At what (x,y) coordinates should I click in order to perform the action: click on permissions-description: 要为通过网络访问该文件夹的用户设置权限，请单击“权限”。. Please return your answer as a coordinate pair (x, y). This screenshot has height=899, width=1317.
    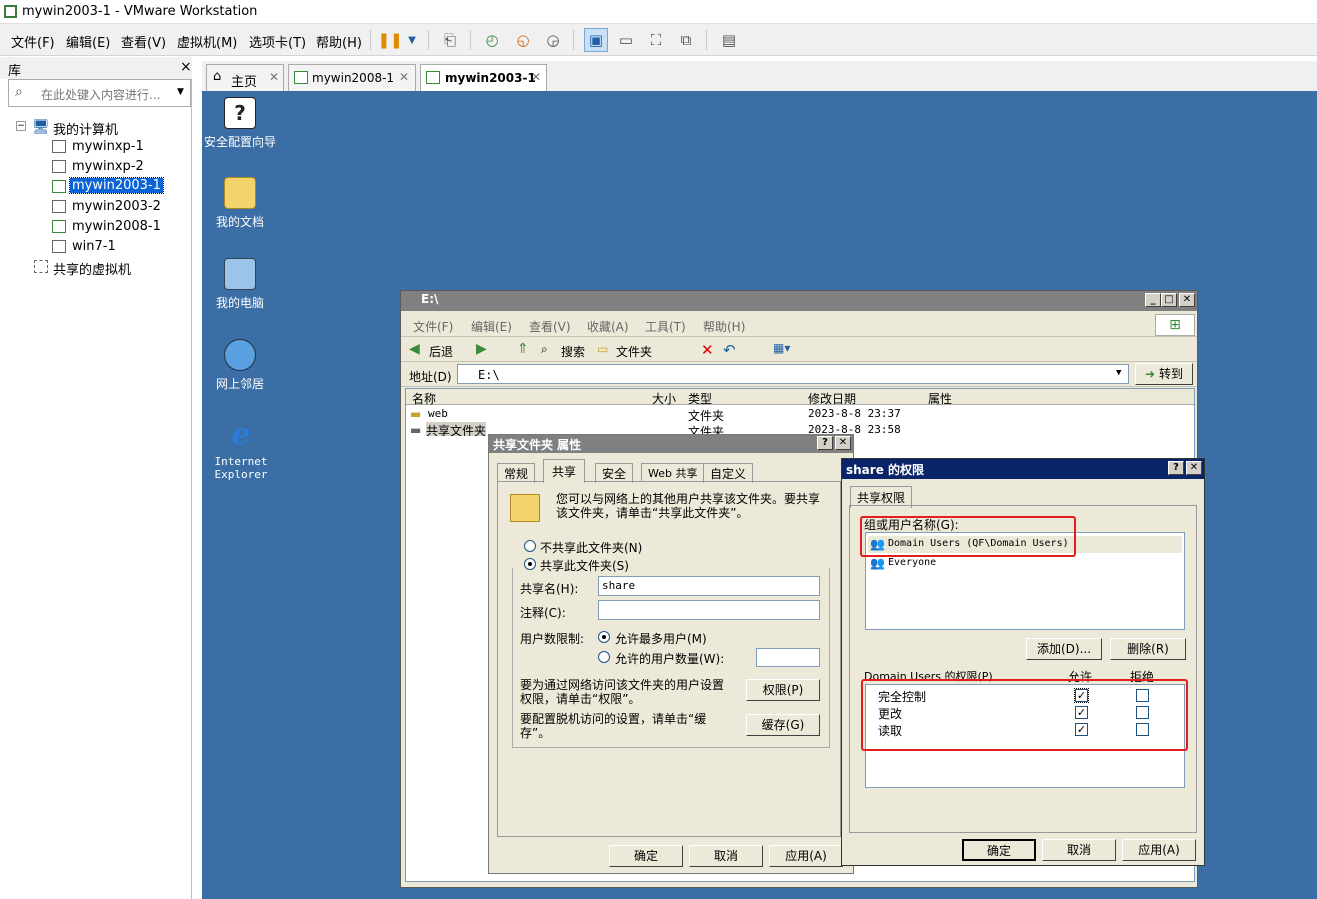
    Looking at the image, I should click on (622, 692).